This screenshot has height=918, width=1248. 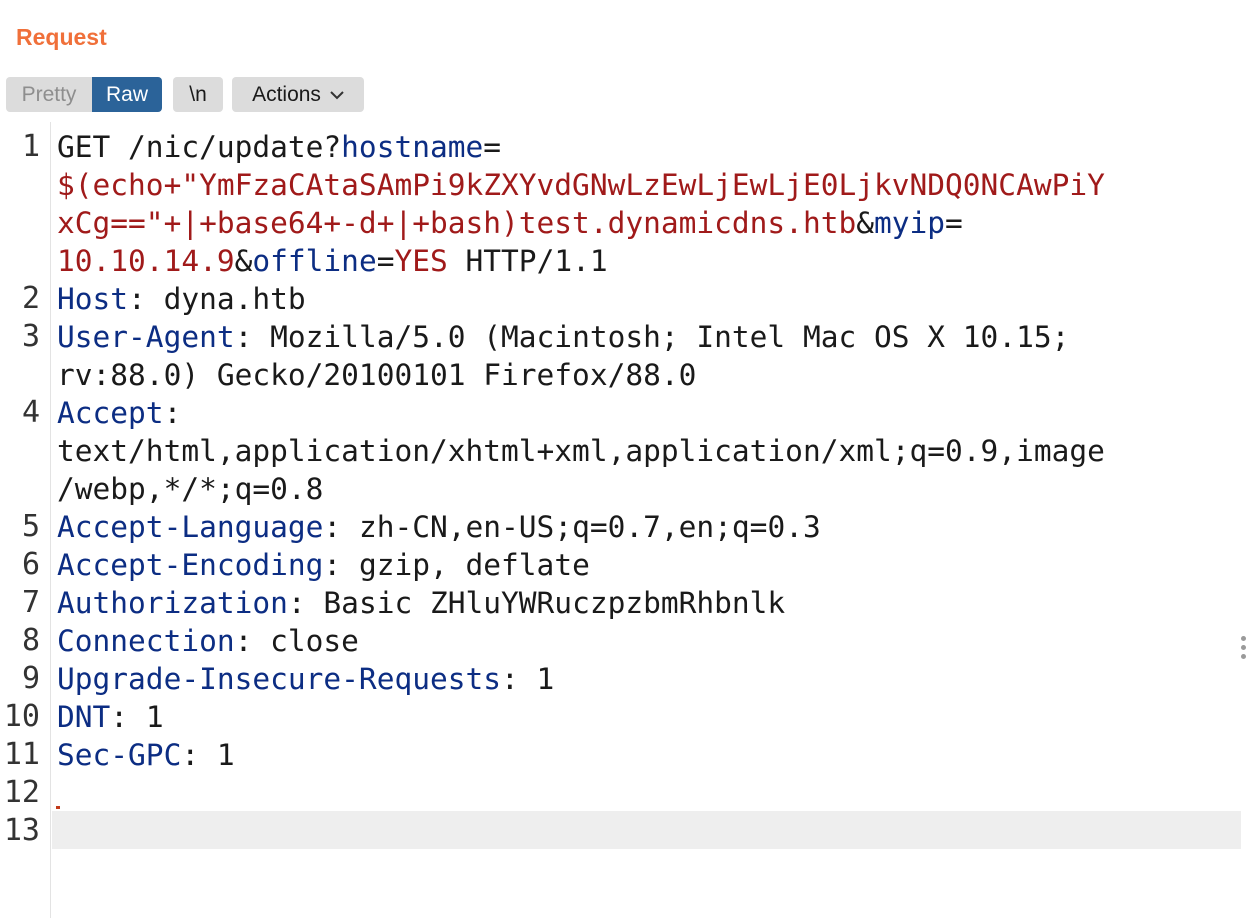 What do you see at coordinates (146, 641) in the screenshot?
I see `header-name: Connection` at bounding box center [146, 641].